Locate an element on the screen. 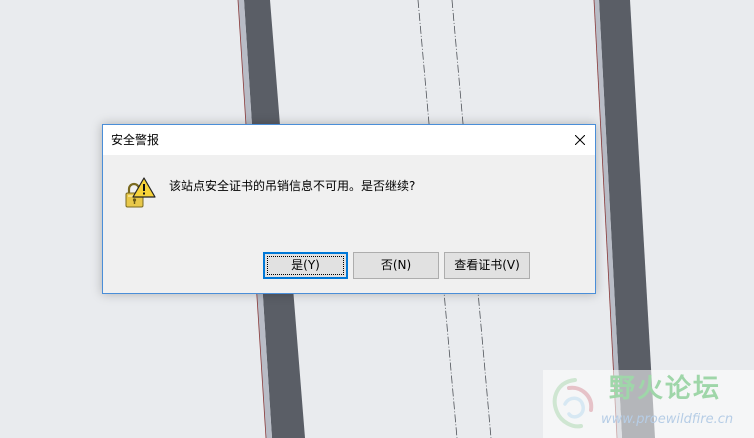 This screenshot has width=754, height=438. view-certificate-button-label: 查看证书(V) is located at coordinates (487, 265).